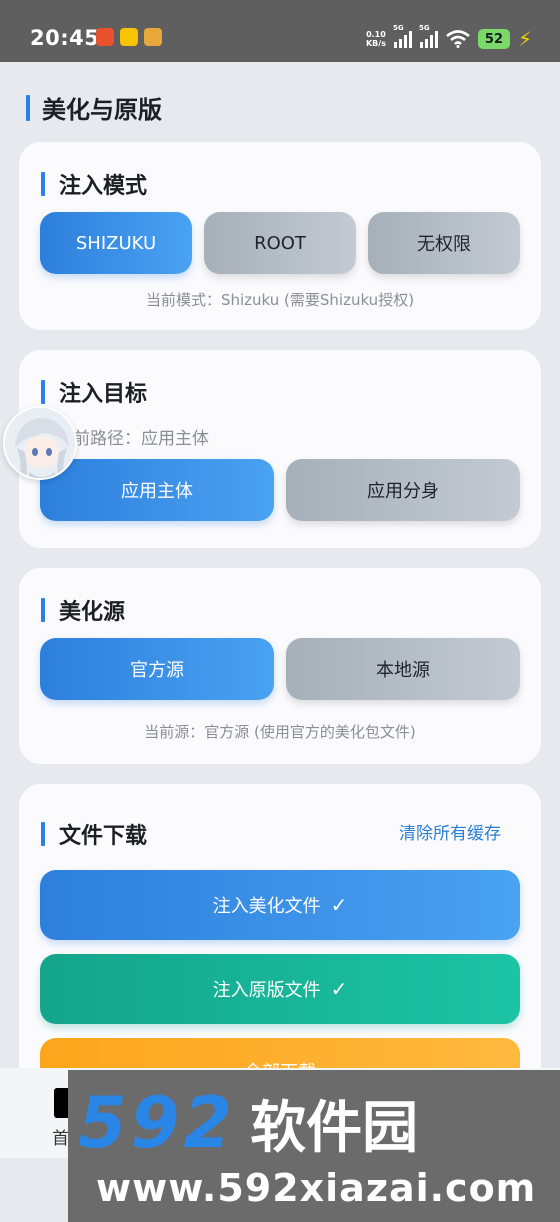 This screenshot has height=1222, width=560. I want to click on status-time: 20:45, so click(65, 38).